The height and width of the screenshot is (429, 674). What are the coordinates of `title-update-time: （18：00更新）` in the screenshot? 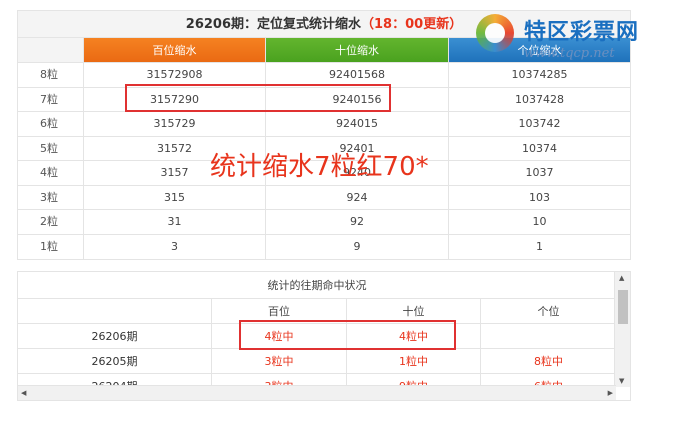 It's located at (412, 24).